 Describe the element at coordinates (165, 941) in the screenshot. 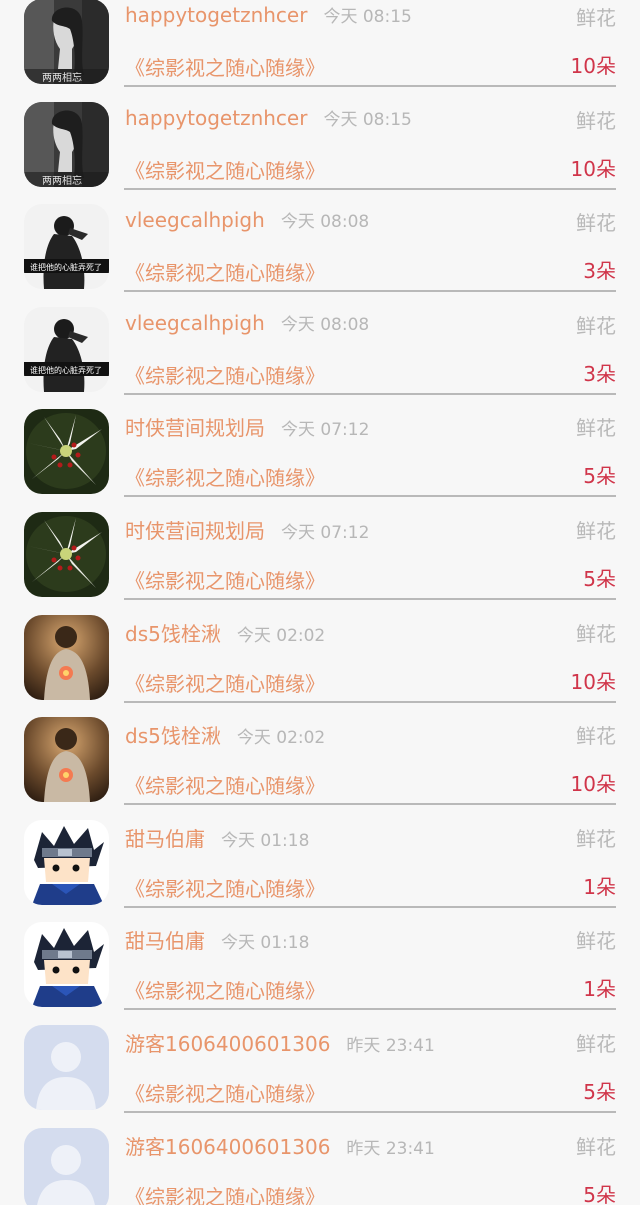

I see `username-label: 甜马伯庸` at that location.